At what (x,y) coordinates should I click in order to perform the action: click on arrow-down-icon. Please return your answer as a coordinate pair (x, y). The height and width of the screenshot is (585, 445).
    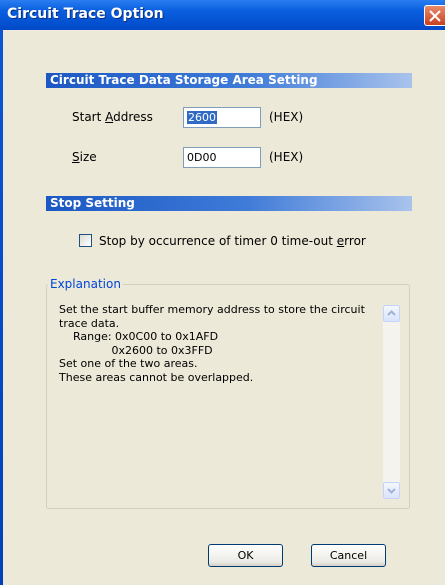
    Looking at the image, I should click on (391, 491).